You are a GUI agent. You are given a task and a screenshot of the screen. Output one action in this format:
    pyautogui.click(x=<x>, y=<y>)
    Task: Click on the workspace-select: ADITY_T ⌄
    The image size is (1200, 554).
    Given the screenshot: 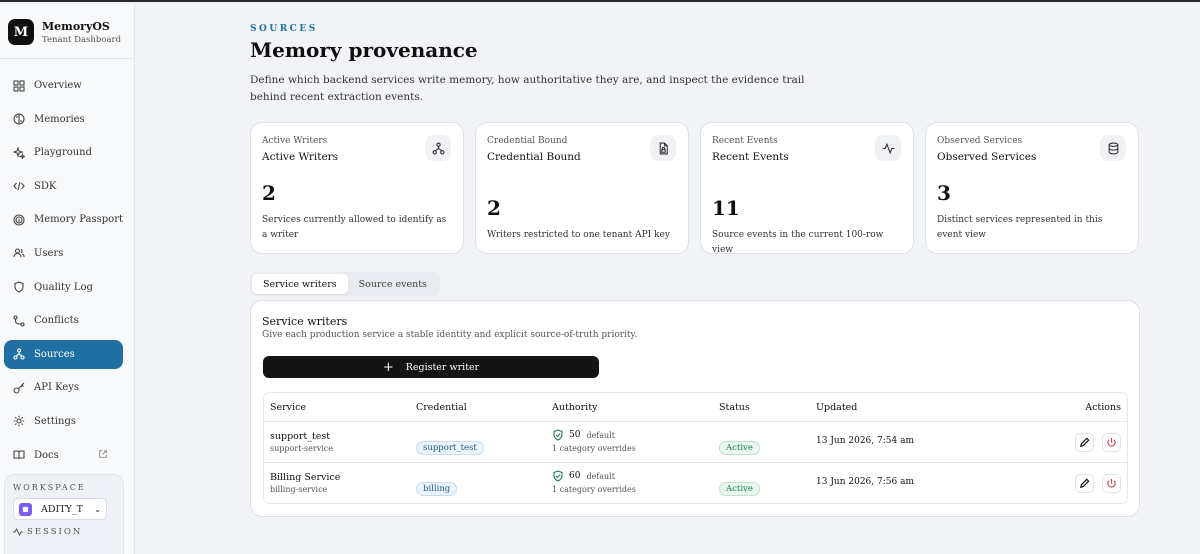 What is the action you would take?
    pyautogui.click(x=60, y=509)
    